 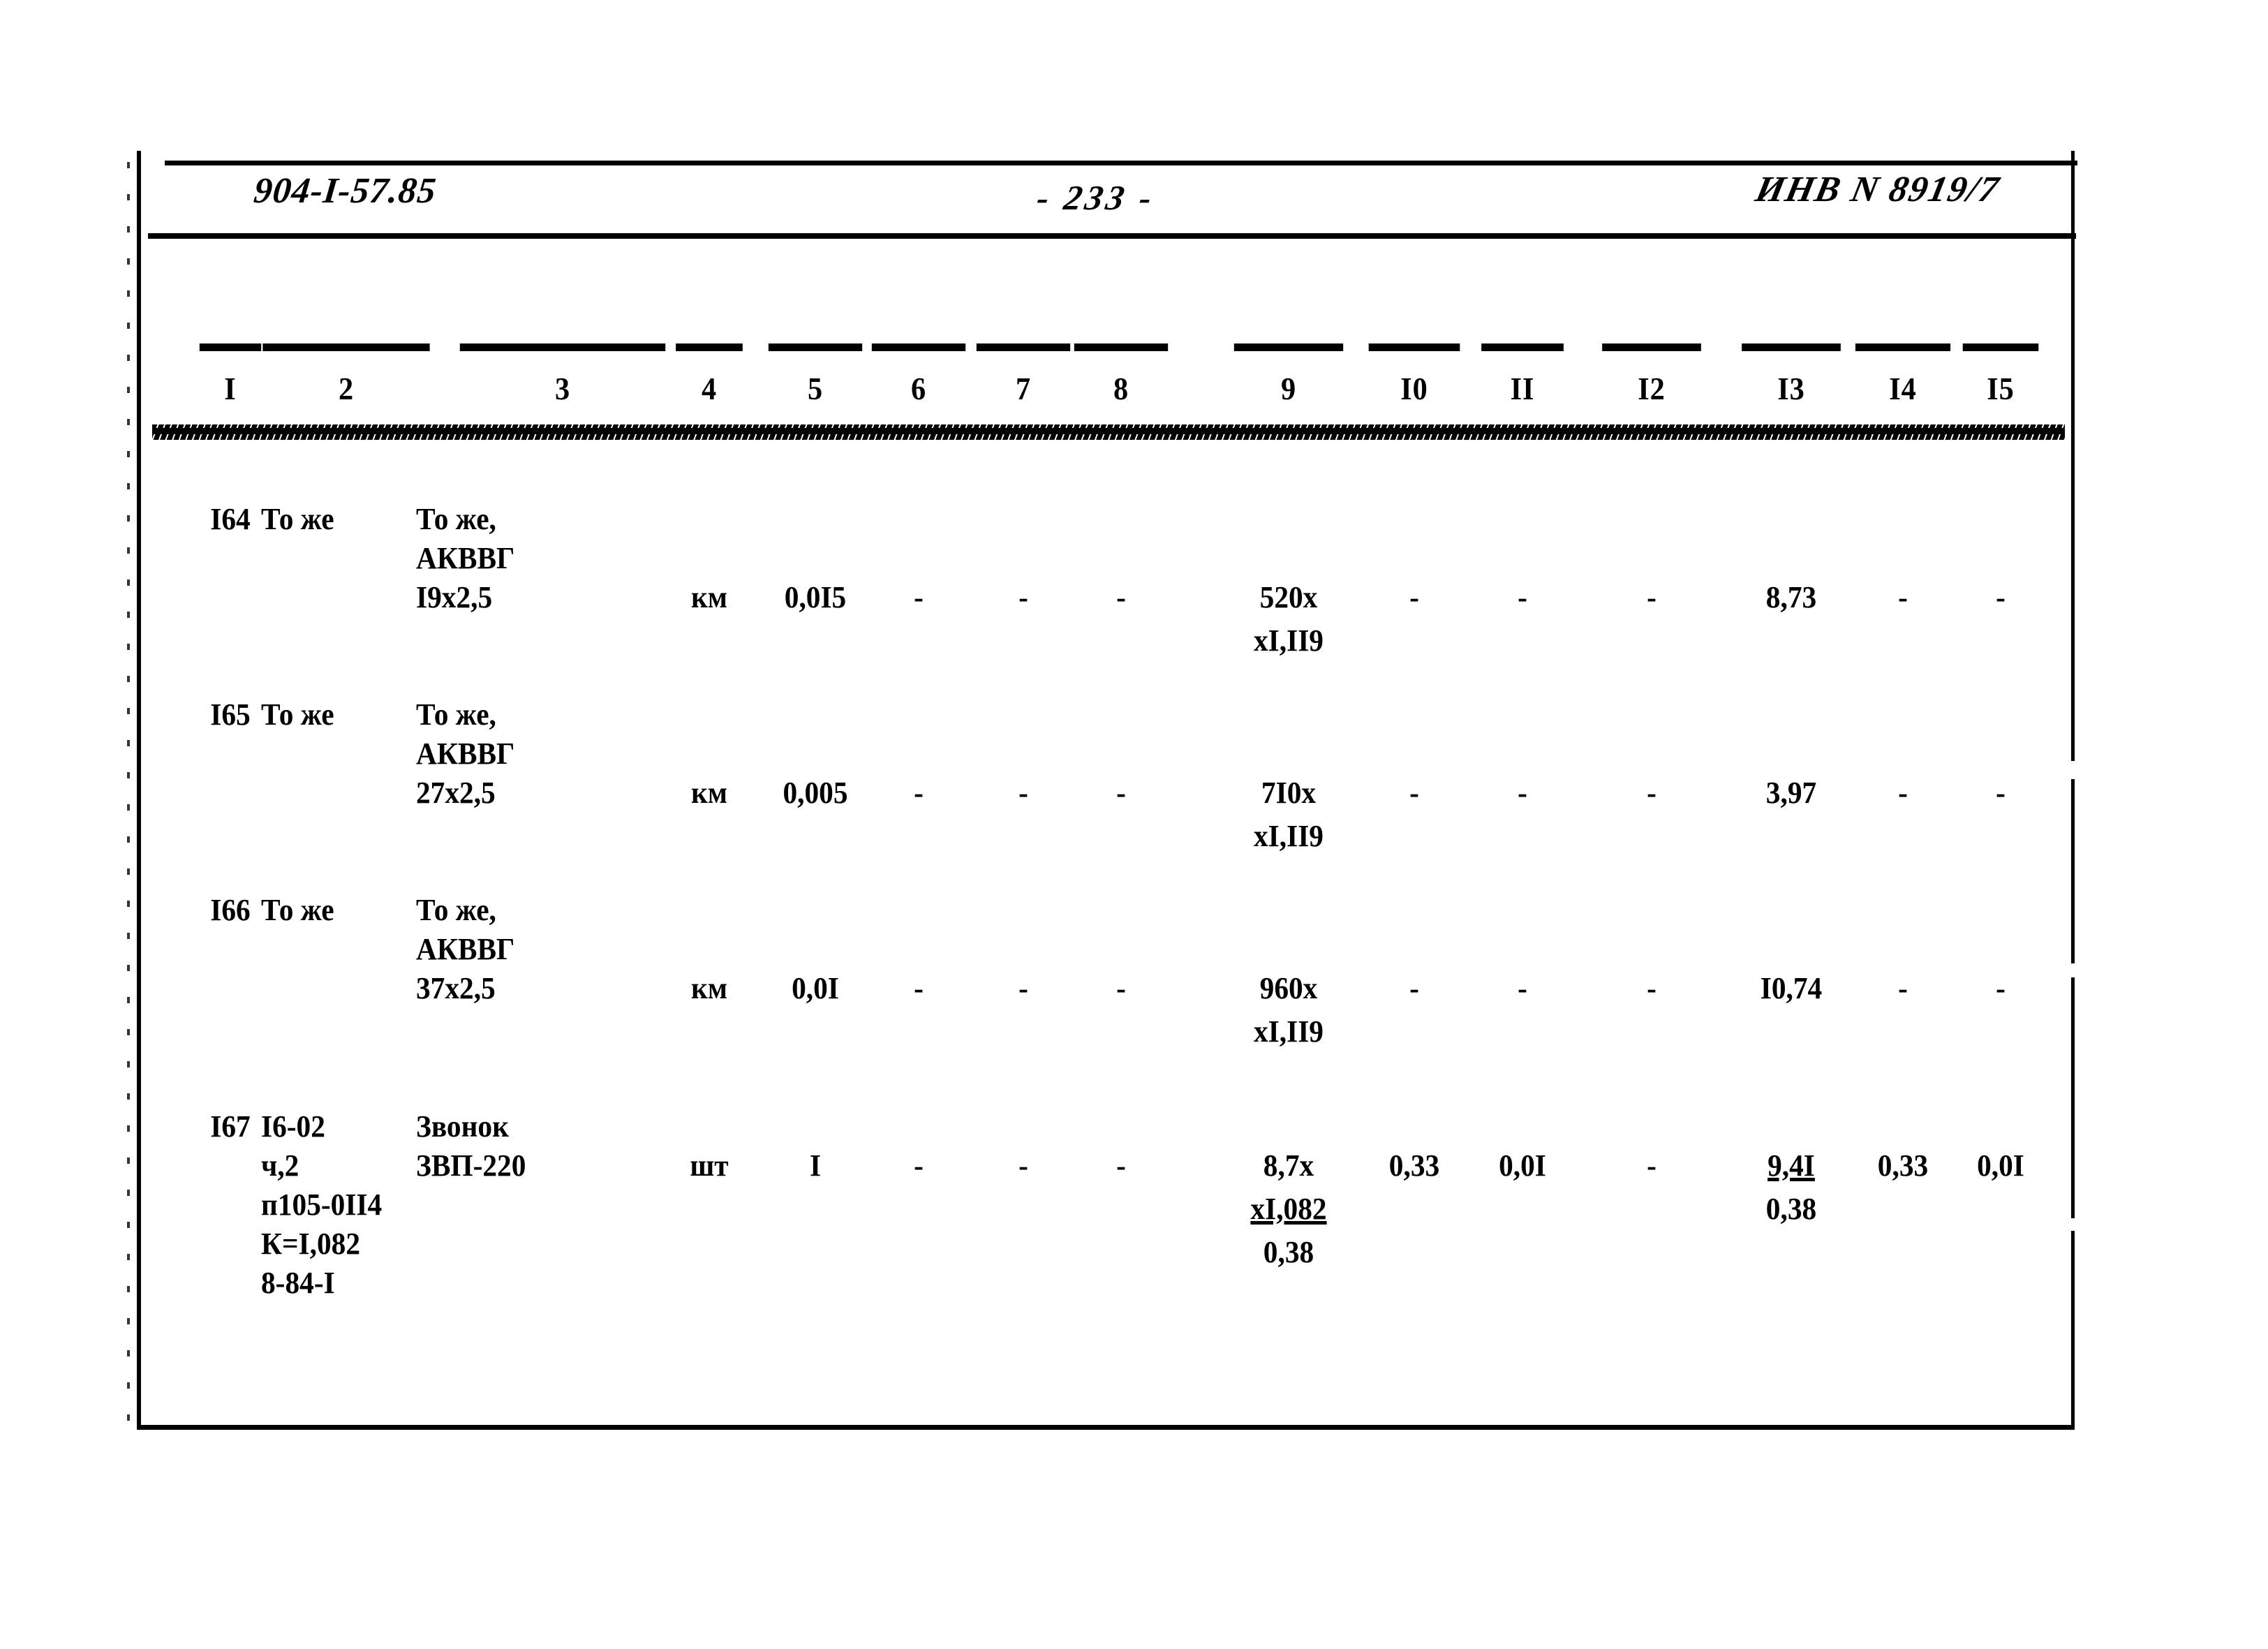 I want to click on column-header-dash-I4, so click(x=1903, y=347).